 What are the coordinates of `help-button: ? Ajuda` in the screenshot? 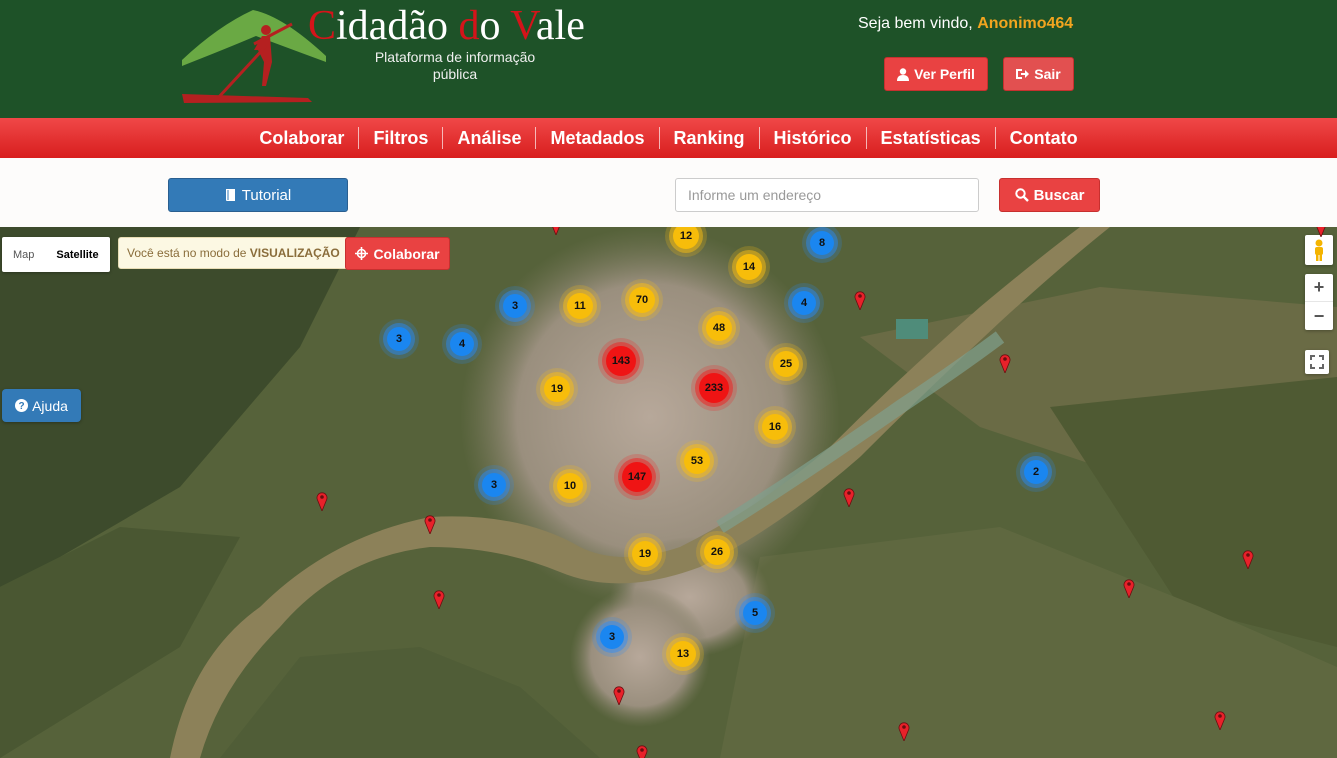 It's located at (41, 405).